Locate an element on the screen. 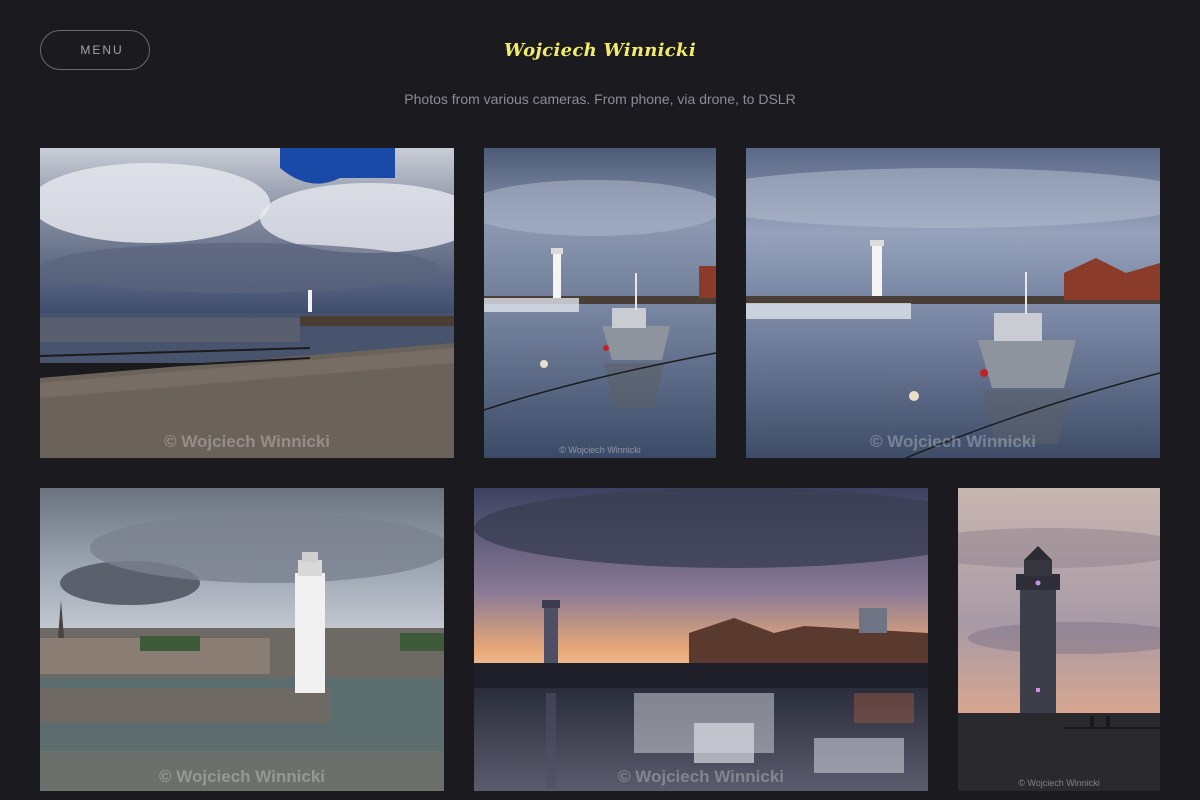 The width and height of the screenshot is (1200, 800). gallery-photo-boat-harbour-wide: © Wojciech Winnicki is located at coordinates (953, 303).